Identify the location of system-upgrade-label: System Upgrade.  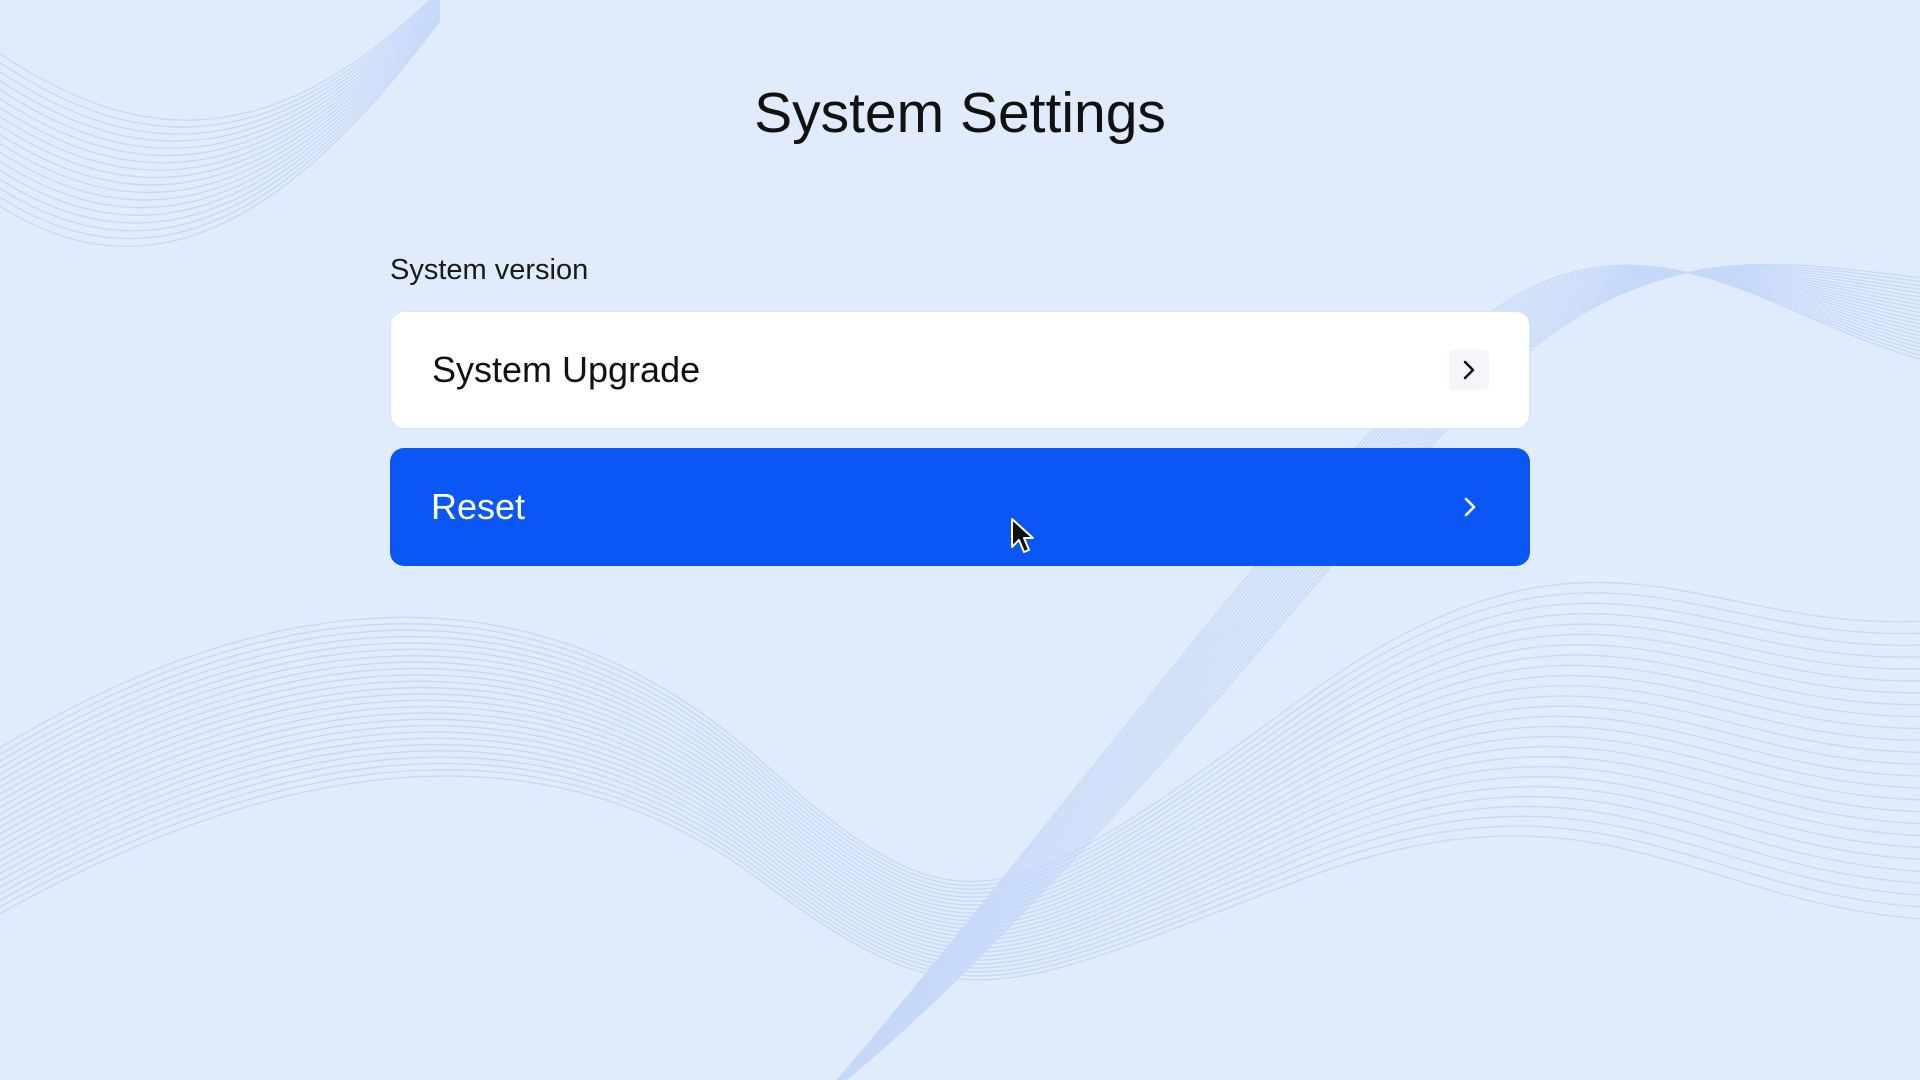
(566, 369).